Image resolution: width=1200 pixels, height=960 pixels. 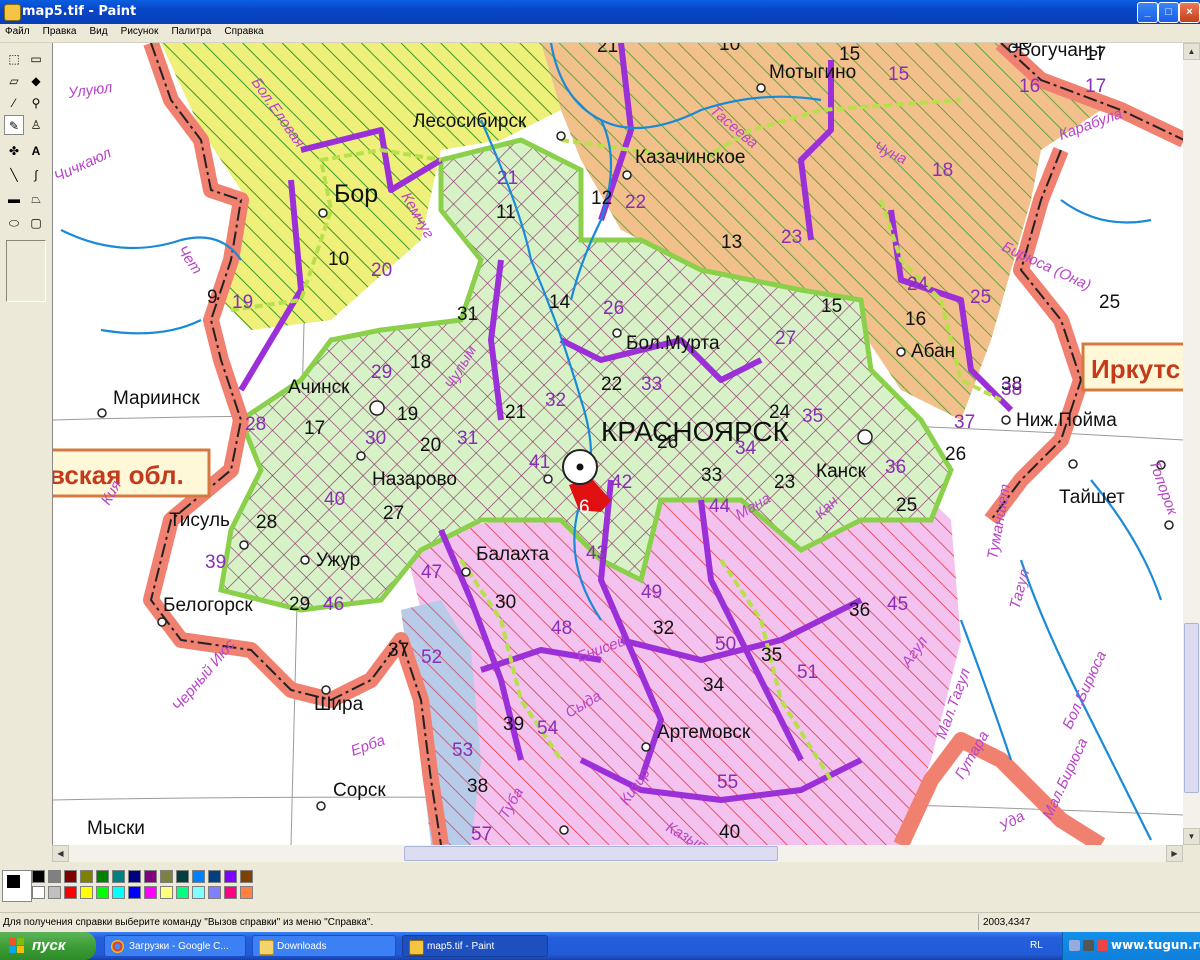 What do you see at coordinates (36, 103) in the screenshot?
I see `magnifier-icon: ⚲` at bounding box center [36, 103].